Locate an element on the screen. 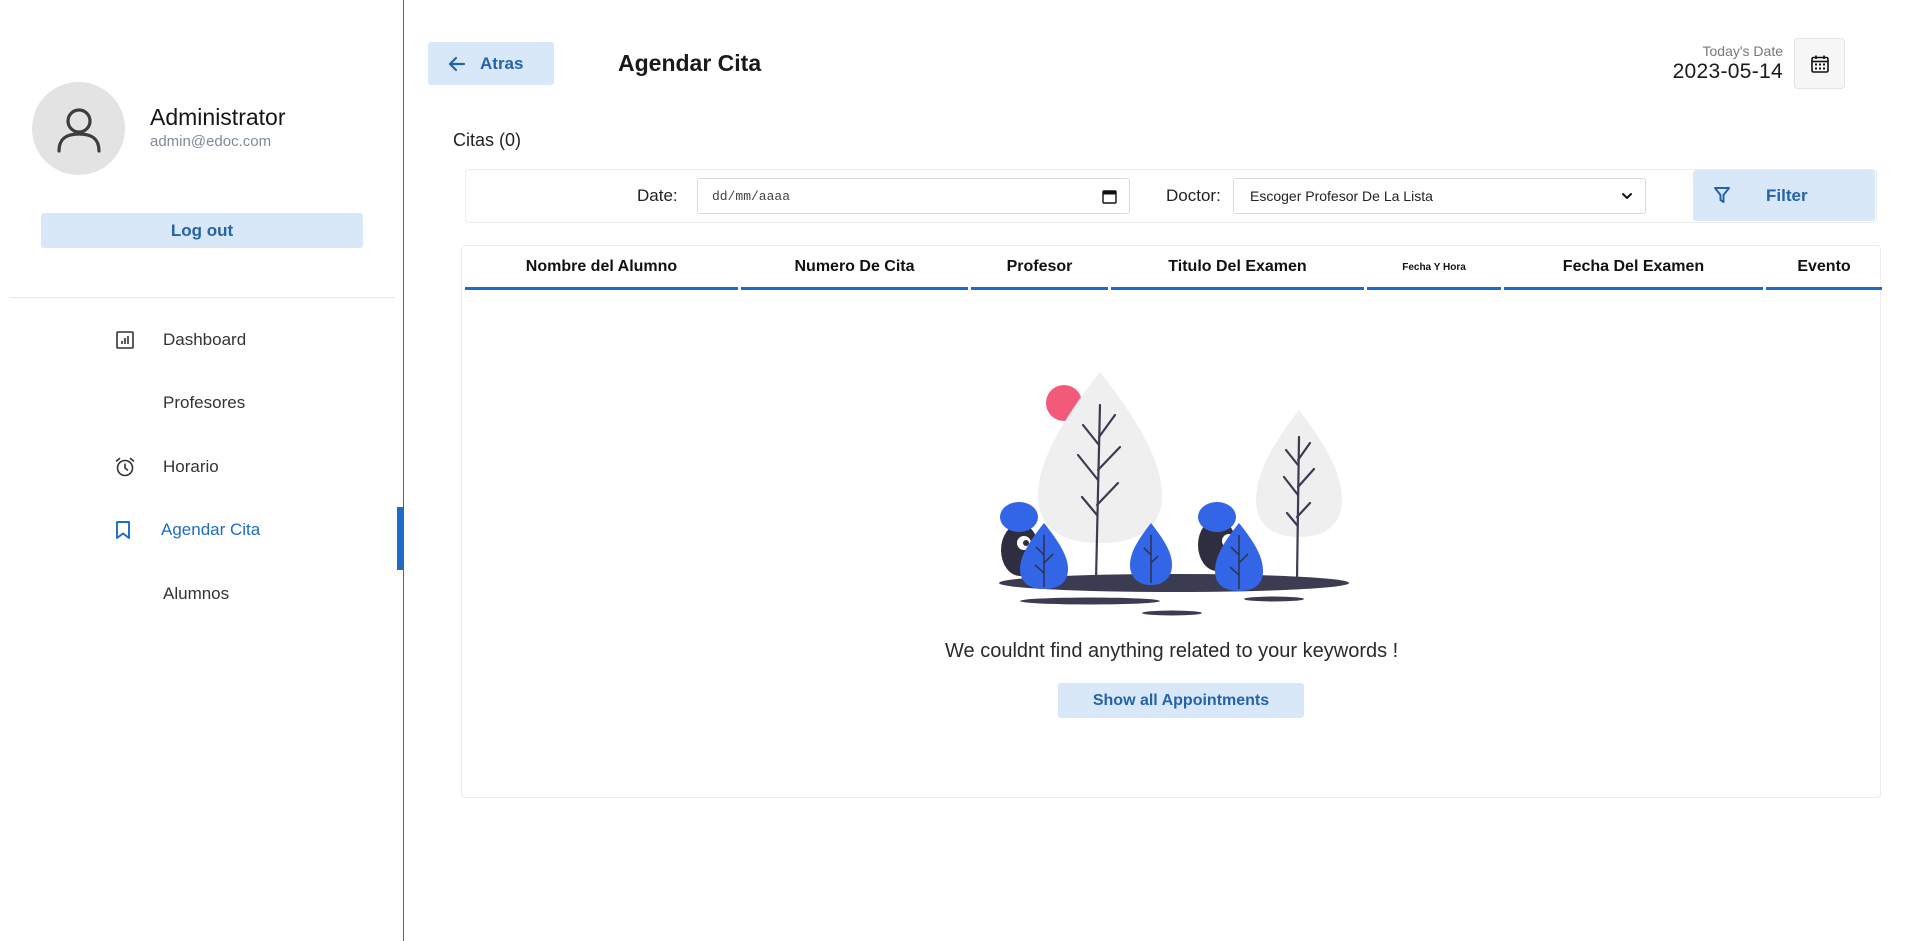 The image size is (1920, 941). empty-state-illustration is located at coordinates (1174, 494).